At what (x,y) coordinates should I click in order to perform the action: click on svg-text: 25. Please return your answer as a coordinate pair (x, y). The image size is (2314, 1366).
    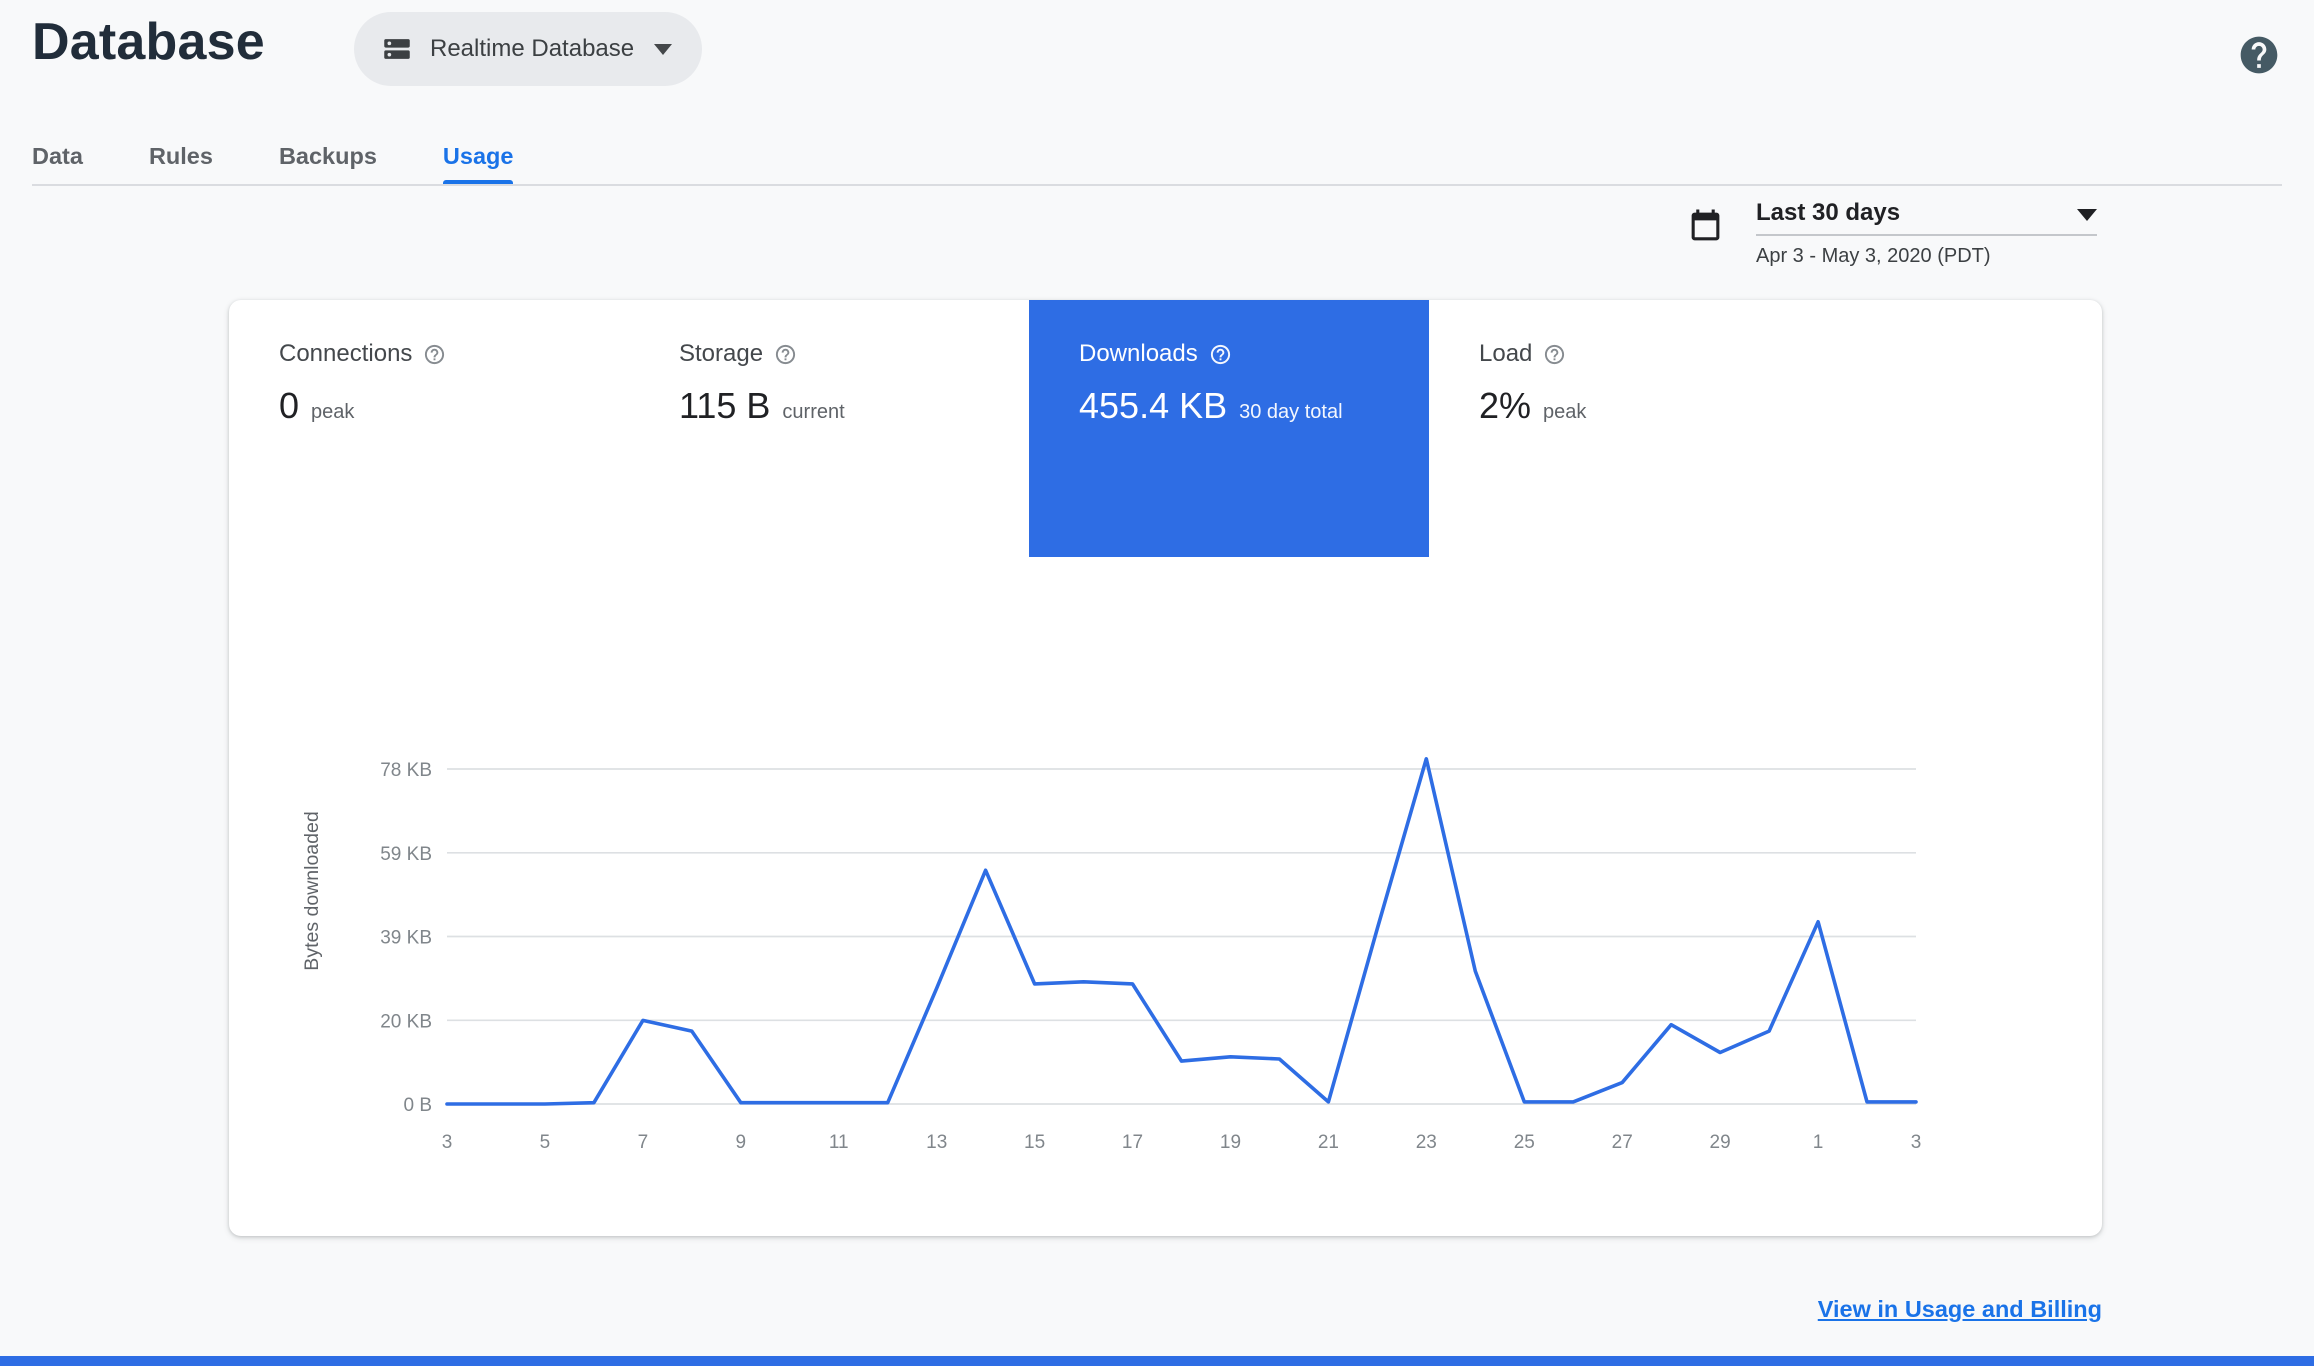
    Looking at the image, I should click on (1524, 1142).